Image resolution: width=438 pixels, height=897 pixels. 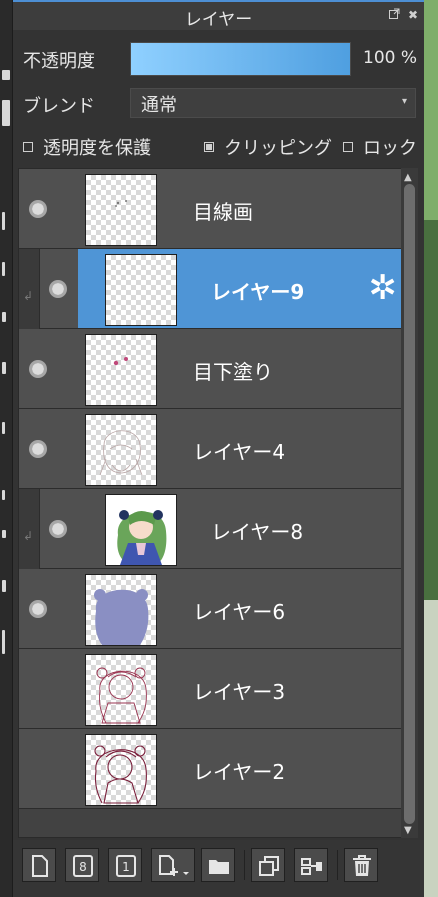 I want to click on layer-row: ↲ レイヤー8, so click(x=210, y=529).